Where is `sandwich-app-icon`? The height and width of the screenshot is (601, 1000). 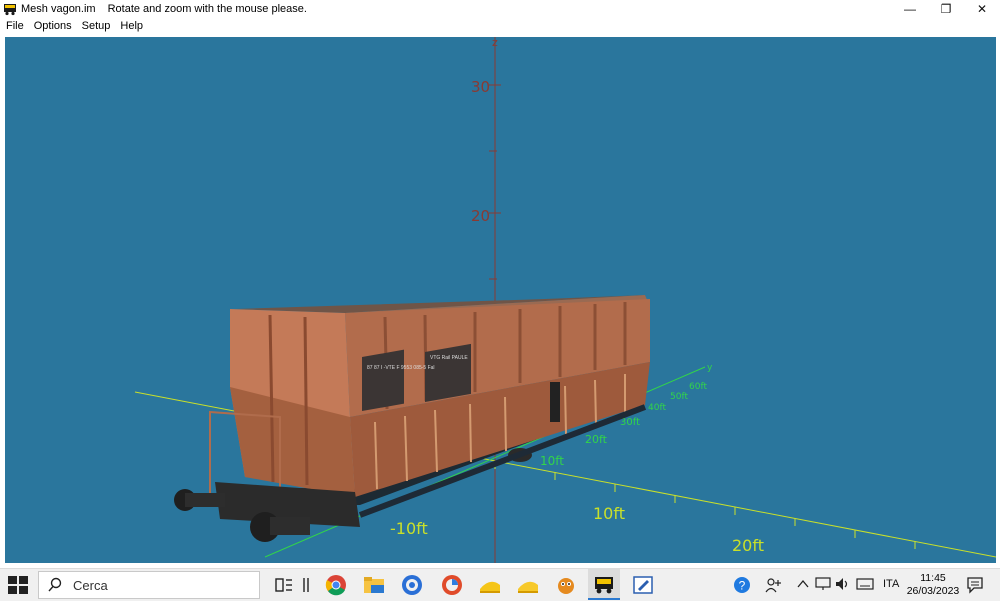 sandwich-app-icon is located at coordinates (490, 585).